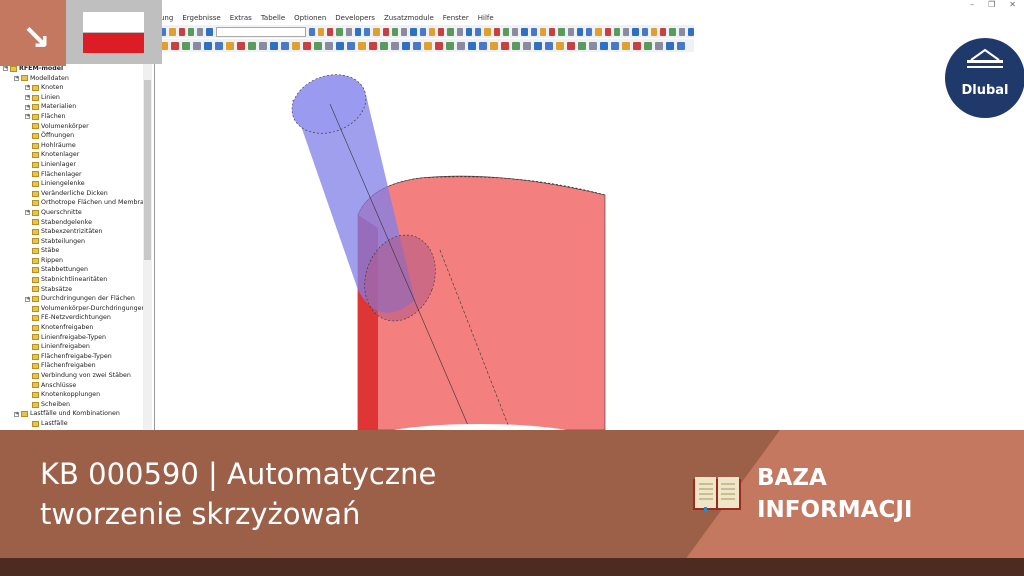  Describe the element at coordinates (273, 18) in the screenshot. I see `menu-item: Tabelle` at that location.